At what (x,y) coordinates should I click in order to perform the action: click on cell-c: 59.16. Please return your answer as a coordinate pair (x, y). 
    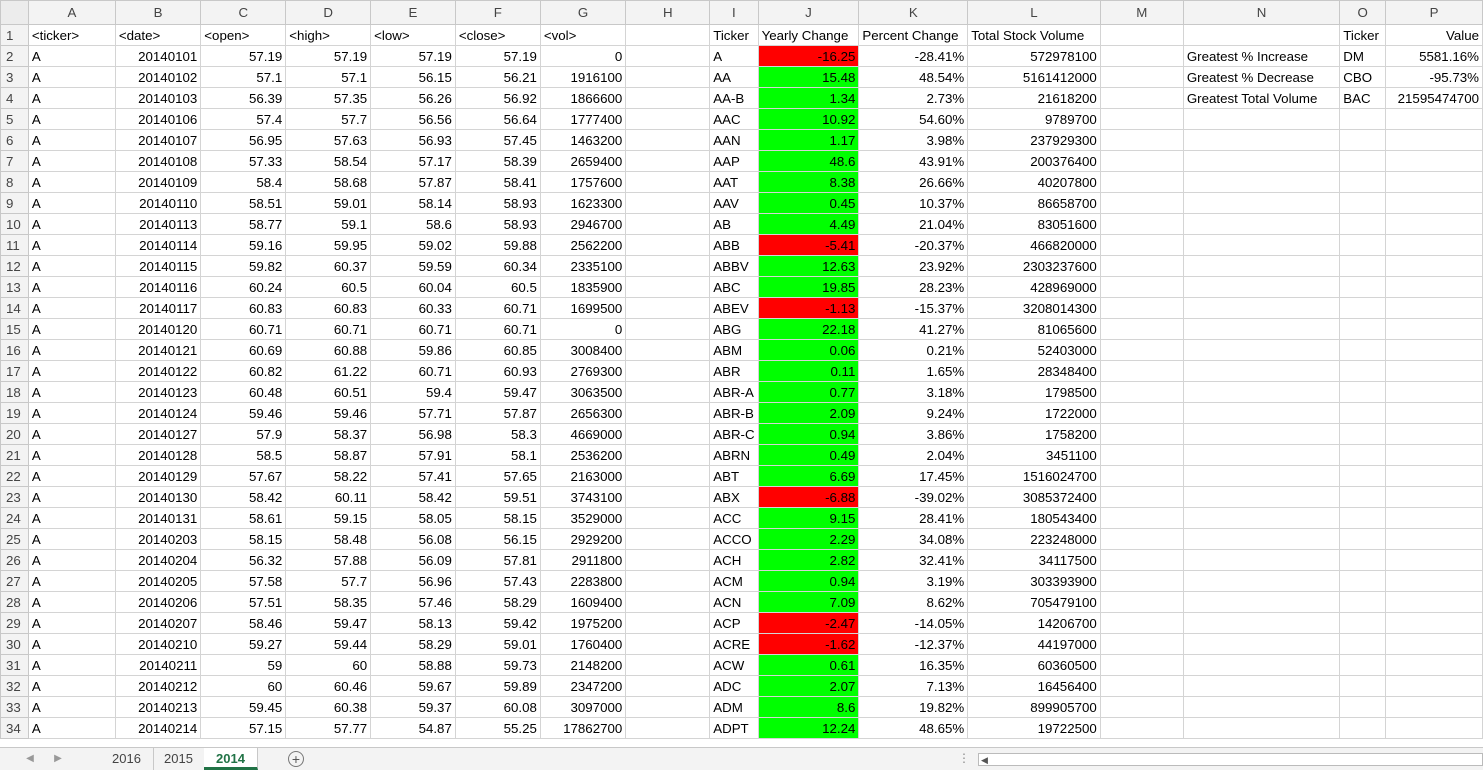
    Looking at the image, I should click on (243, 245).